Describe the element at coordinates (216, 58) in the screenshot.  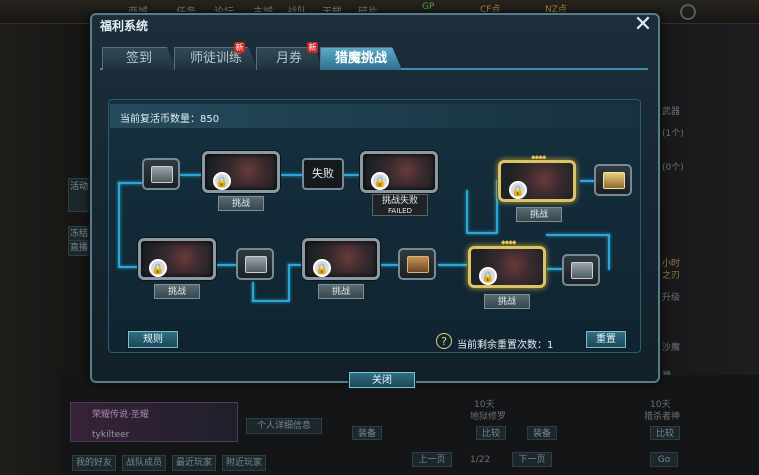
I see `tab-mentor-training: 师徒训练` at that location.